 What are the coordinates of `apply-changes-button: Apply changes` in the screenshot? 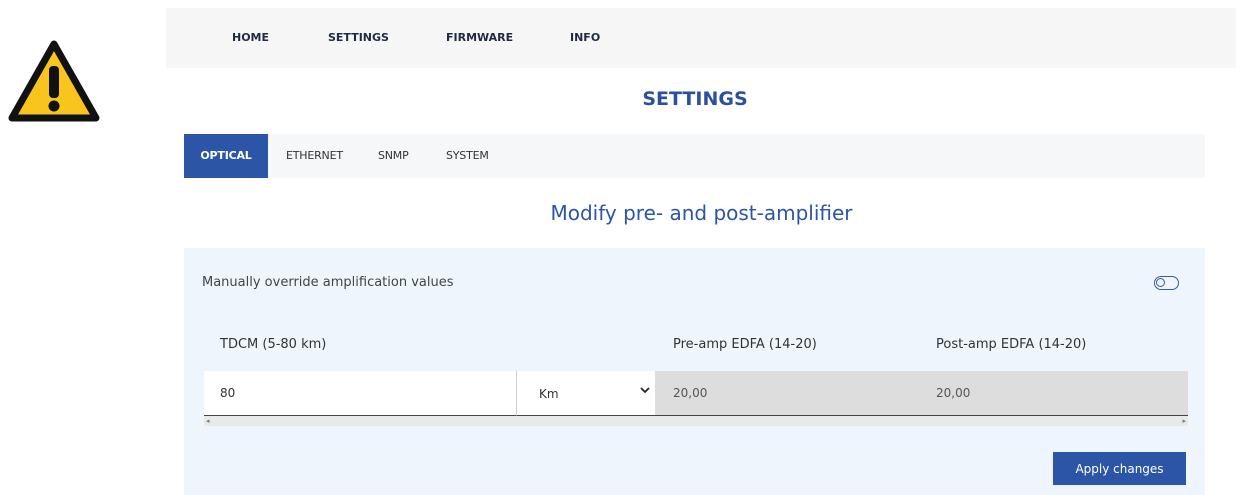 It's located at (1119, 468).